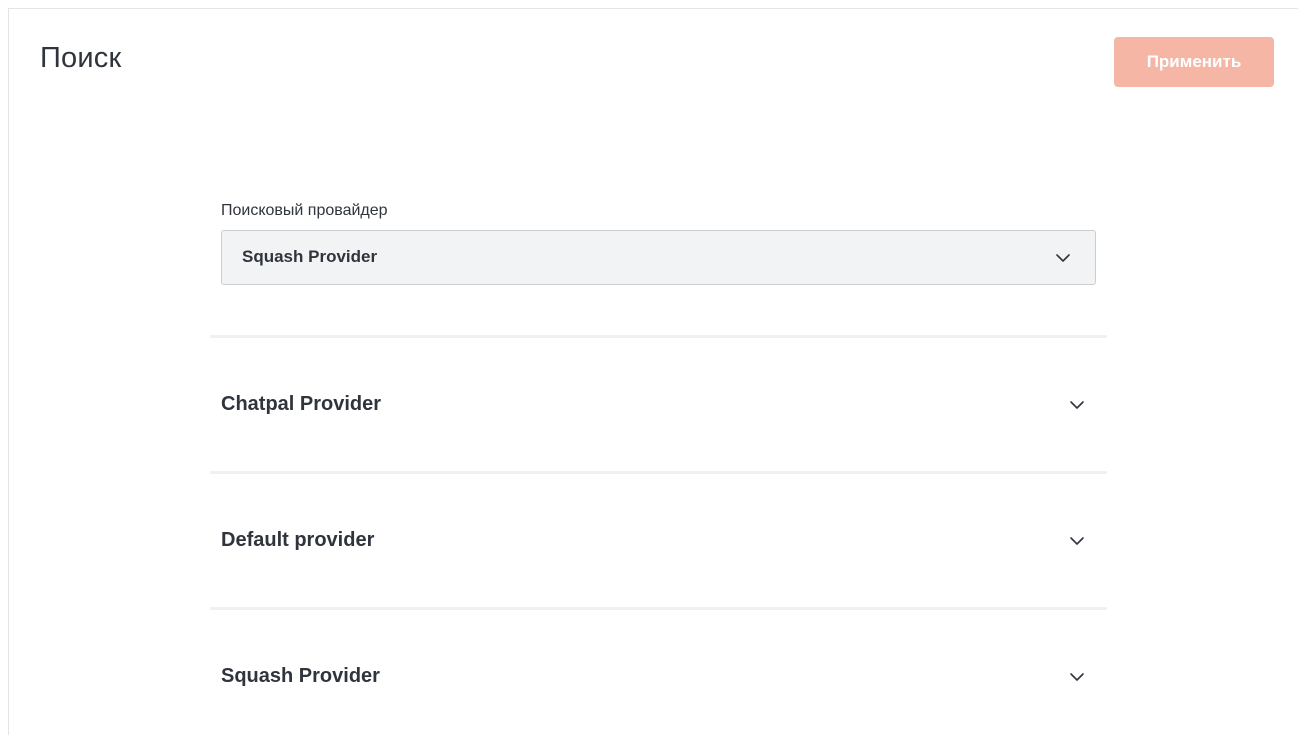  What do you see at coordinates (310, 256) in the screenshot?
I see `search-provider-selected-value: Squash Provider` at bounding box center [310, 256].